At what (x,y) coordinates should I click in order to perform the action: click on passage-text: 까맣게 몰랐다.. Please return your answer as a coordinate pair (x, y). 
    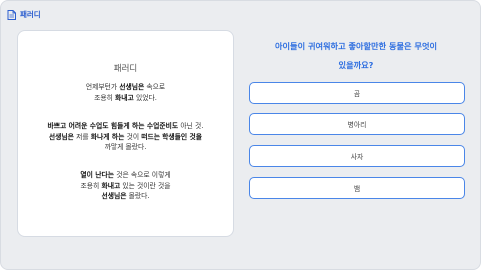
    Looking at the image, I should click on (125, 147).